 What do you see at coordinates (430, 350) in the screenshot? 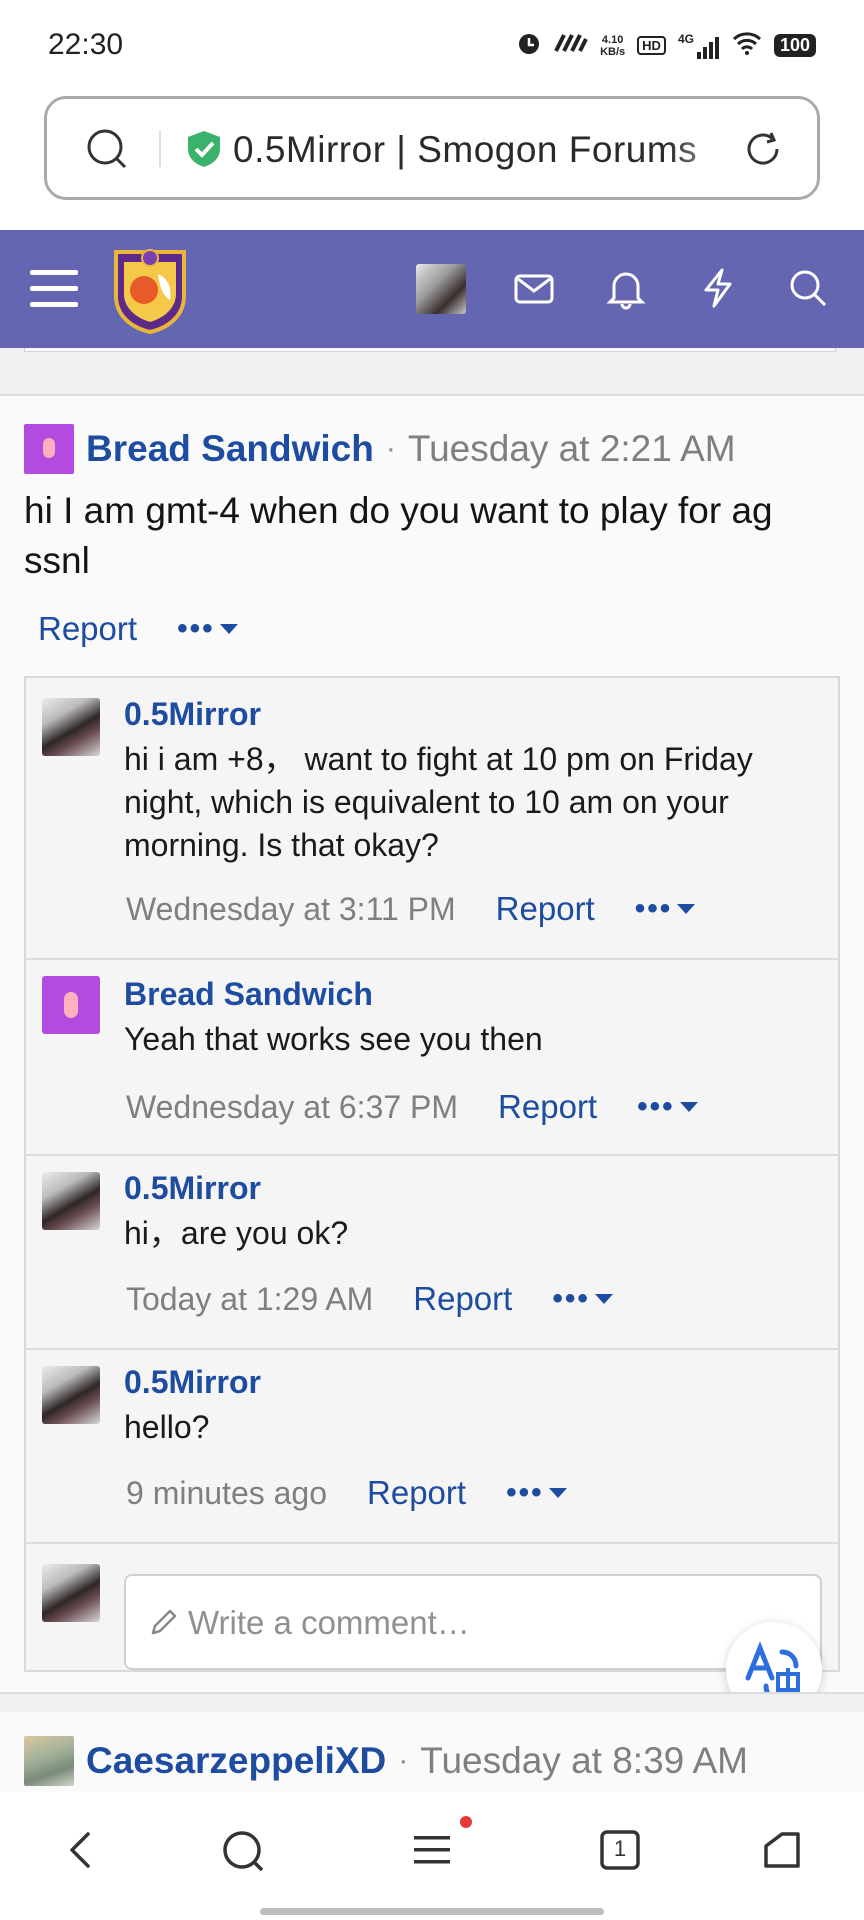
I see `previous-card-edge` at bounding box center [430, 350].